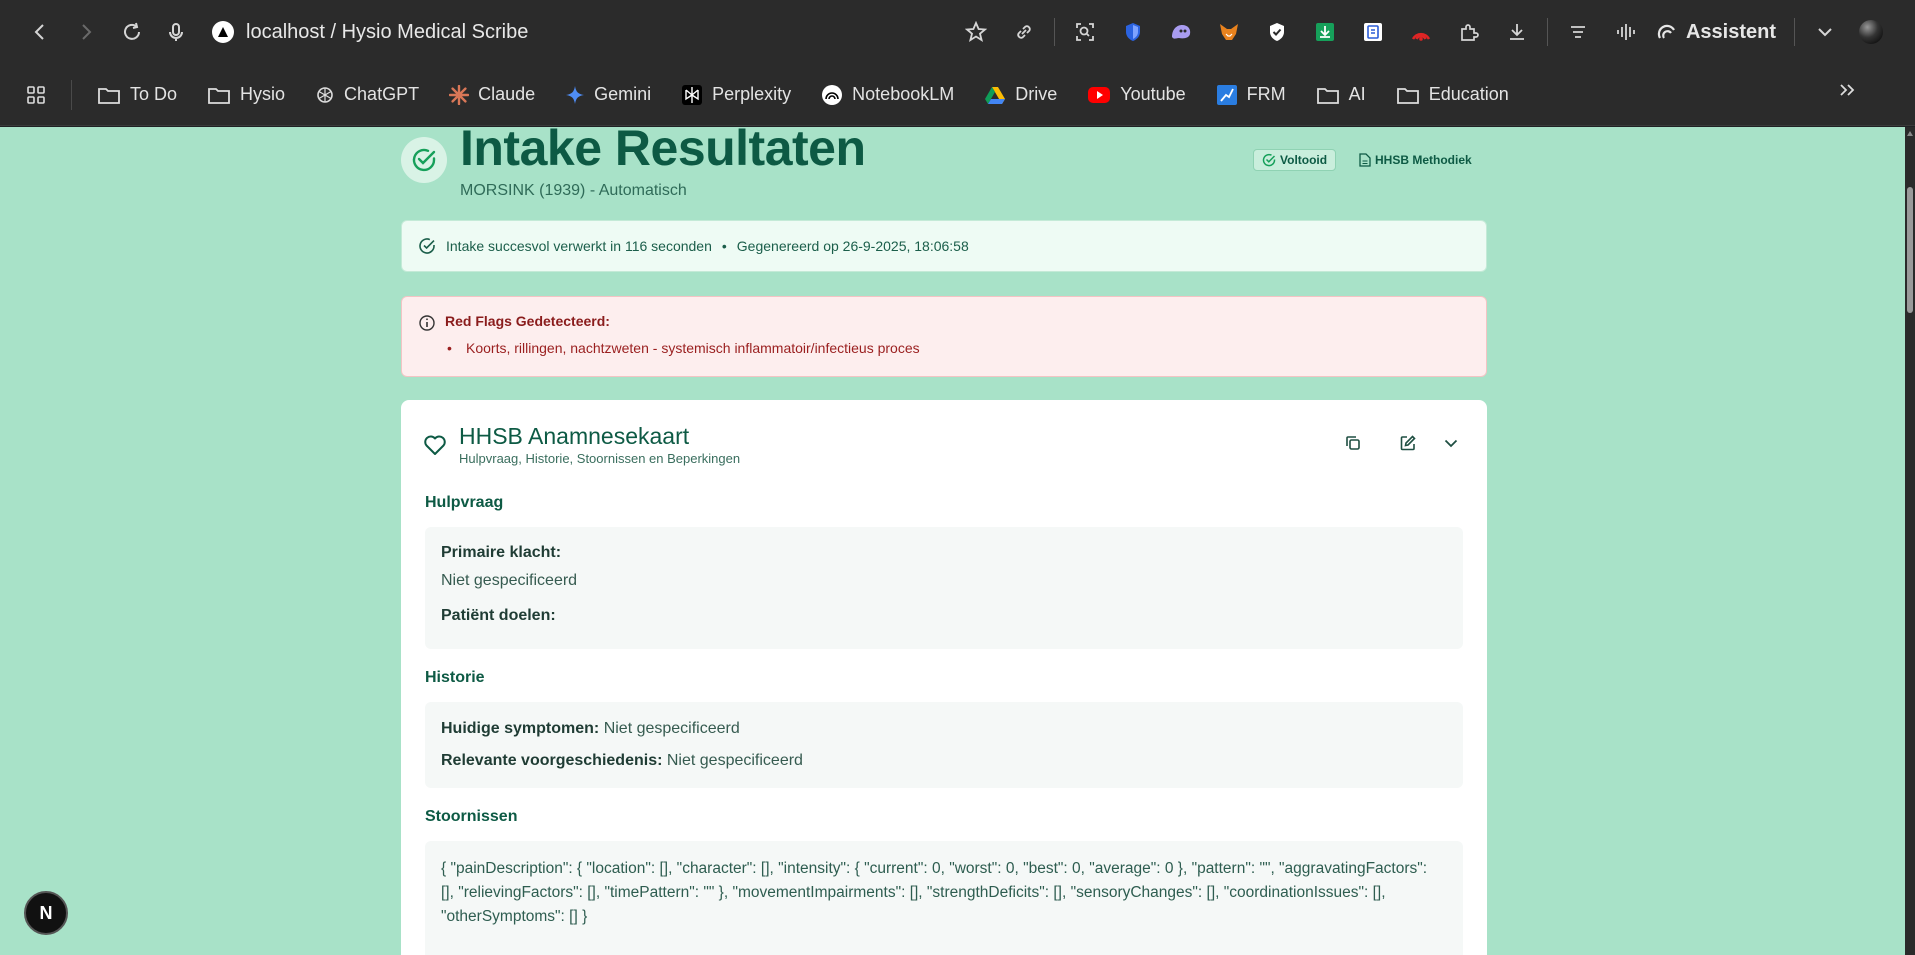 The image size is (1915, 955). I want to click on success-check-badge, so click(424, 160).